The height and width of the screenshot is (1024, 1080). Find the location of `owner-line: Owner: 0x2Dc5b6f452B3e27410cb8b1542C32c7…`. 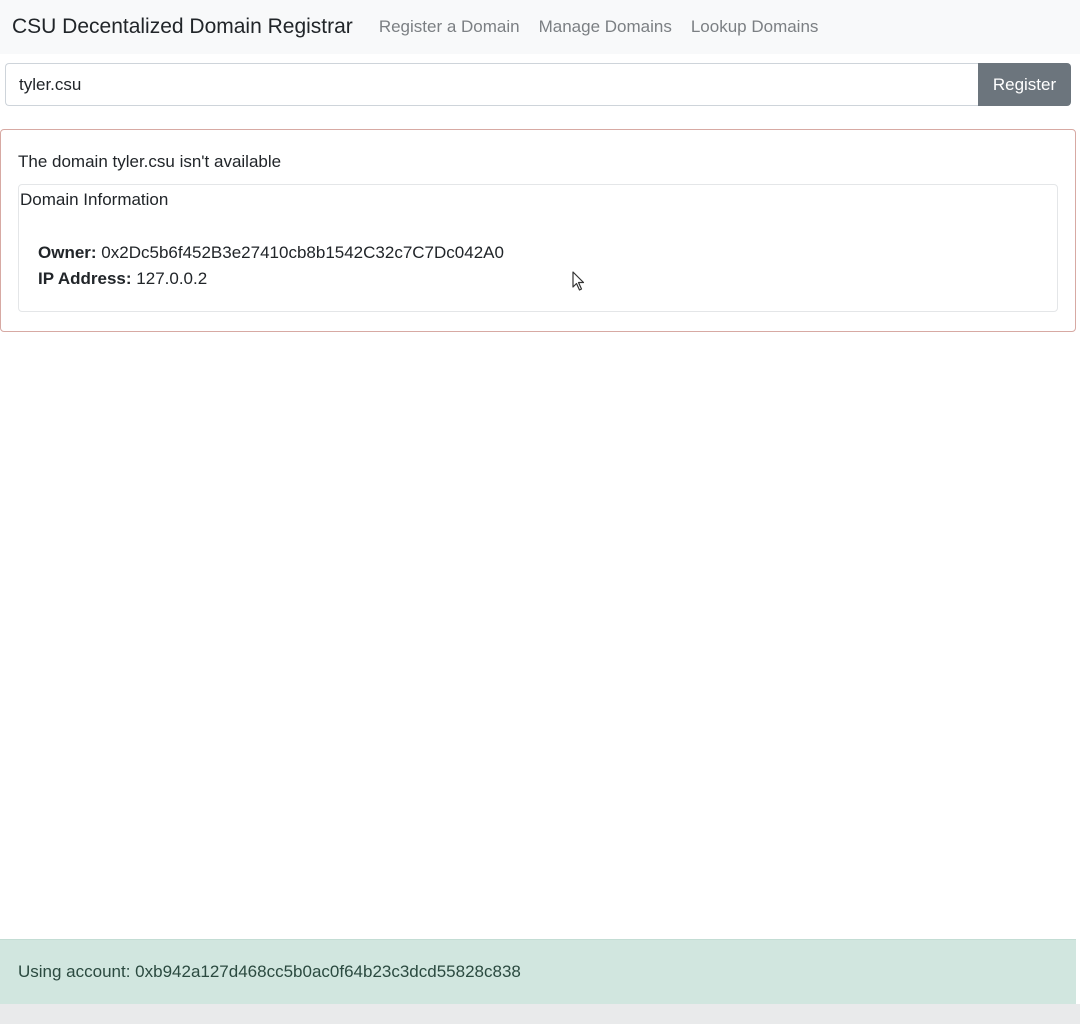

owner-line: Owner: 0x2Dc5b6f452B3e27410cb8b1542C32c7… is located at coordinates (271, 253).